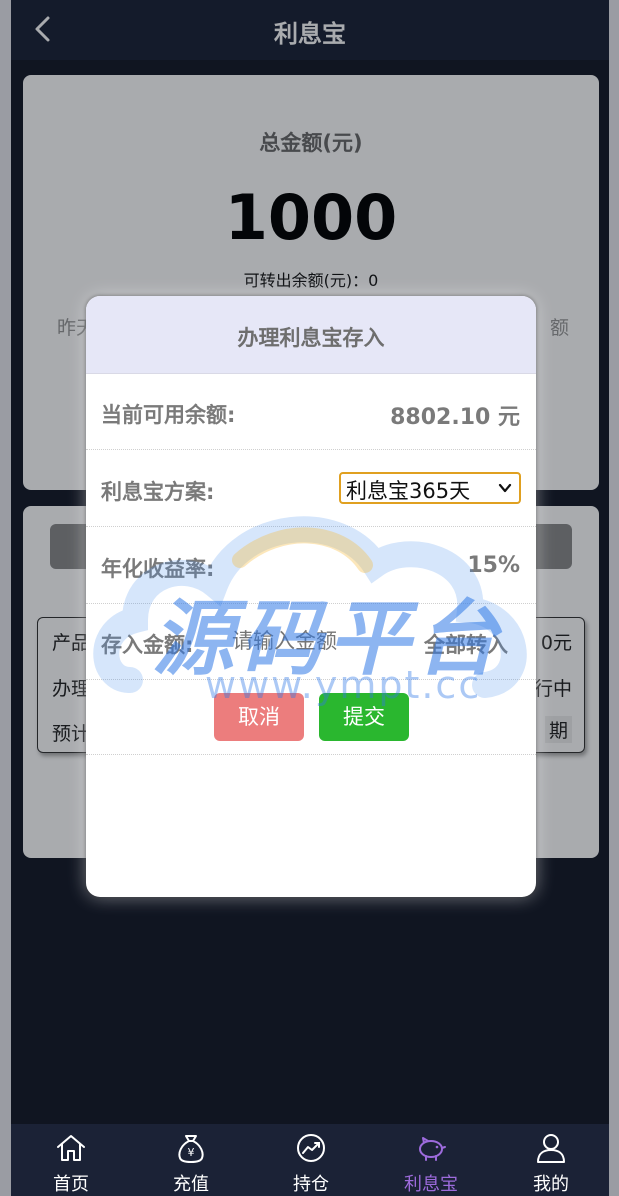 Image resolution: width=619 pixels, height=1196 pixels. Describe the element at coordinates (311, 1148) in the screenshot. I see `trend-chart-icon` at that location.